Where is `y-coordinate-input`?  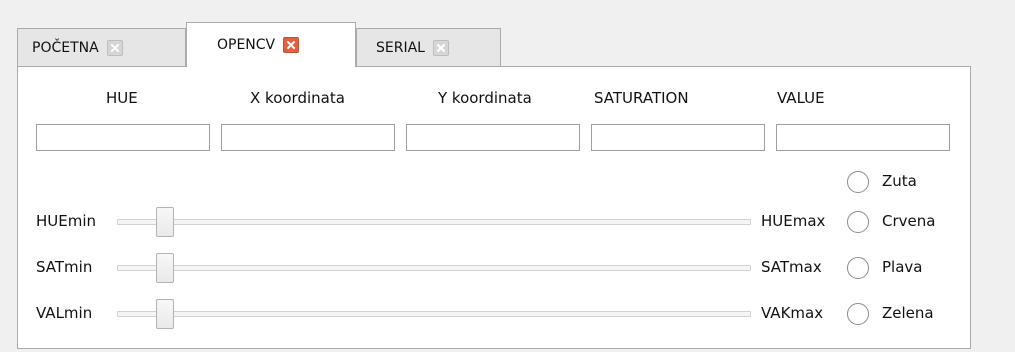 y-coordinate-input is located at coordinates (493, 137).